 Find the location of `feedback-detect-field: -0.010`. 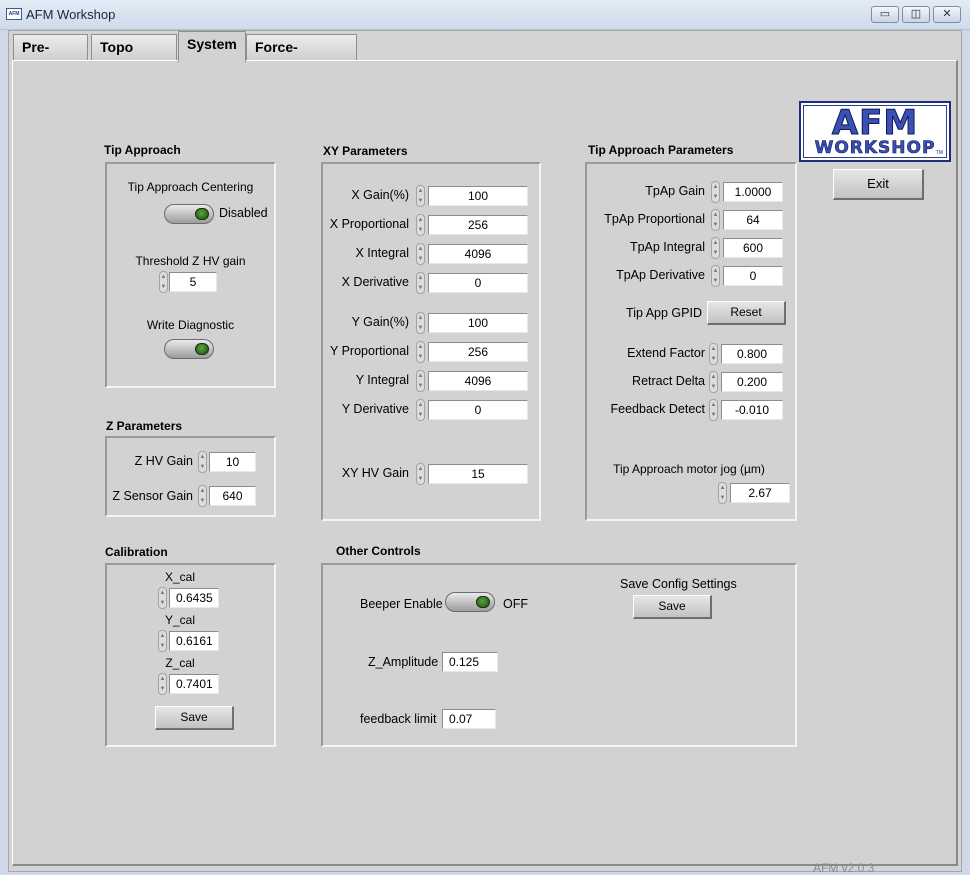

feedback-detect-field: -0.010 is located at coordinates (752, 410).